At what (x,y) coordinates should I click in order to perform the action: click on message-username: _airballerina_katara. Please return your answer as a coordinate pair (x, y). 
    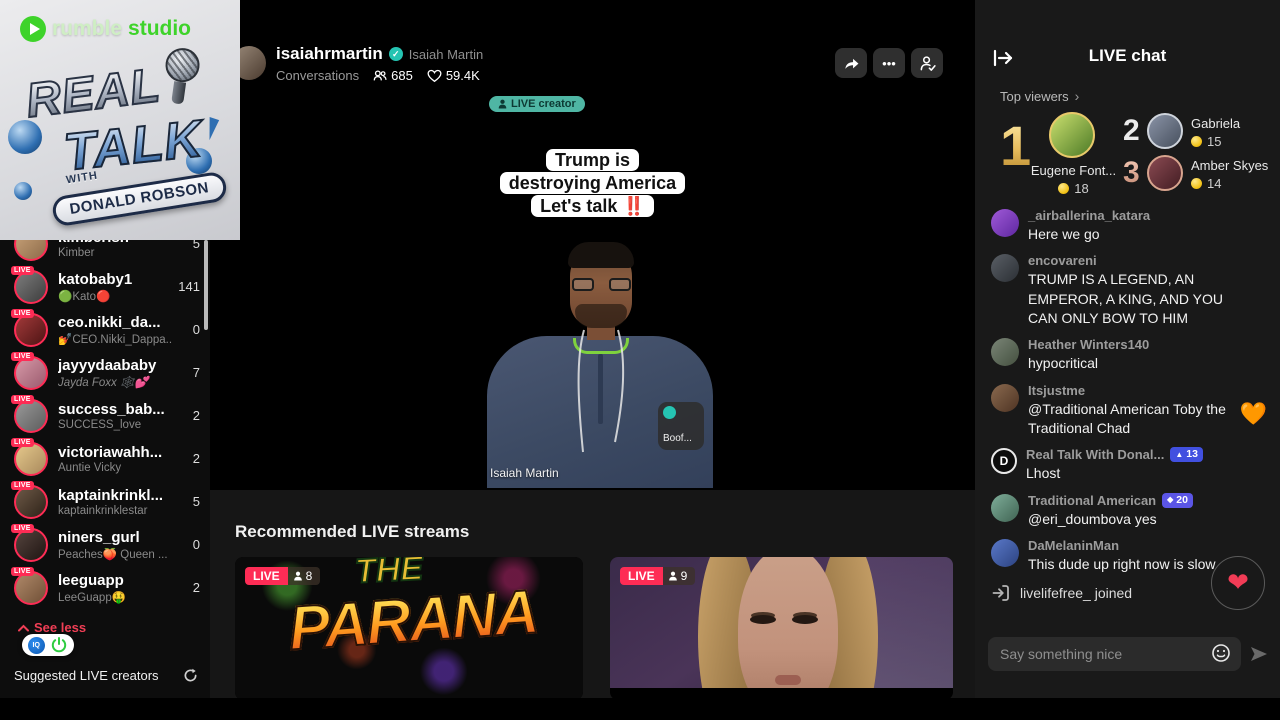
    Looking at the image, I should click on (1089, 215).